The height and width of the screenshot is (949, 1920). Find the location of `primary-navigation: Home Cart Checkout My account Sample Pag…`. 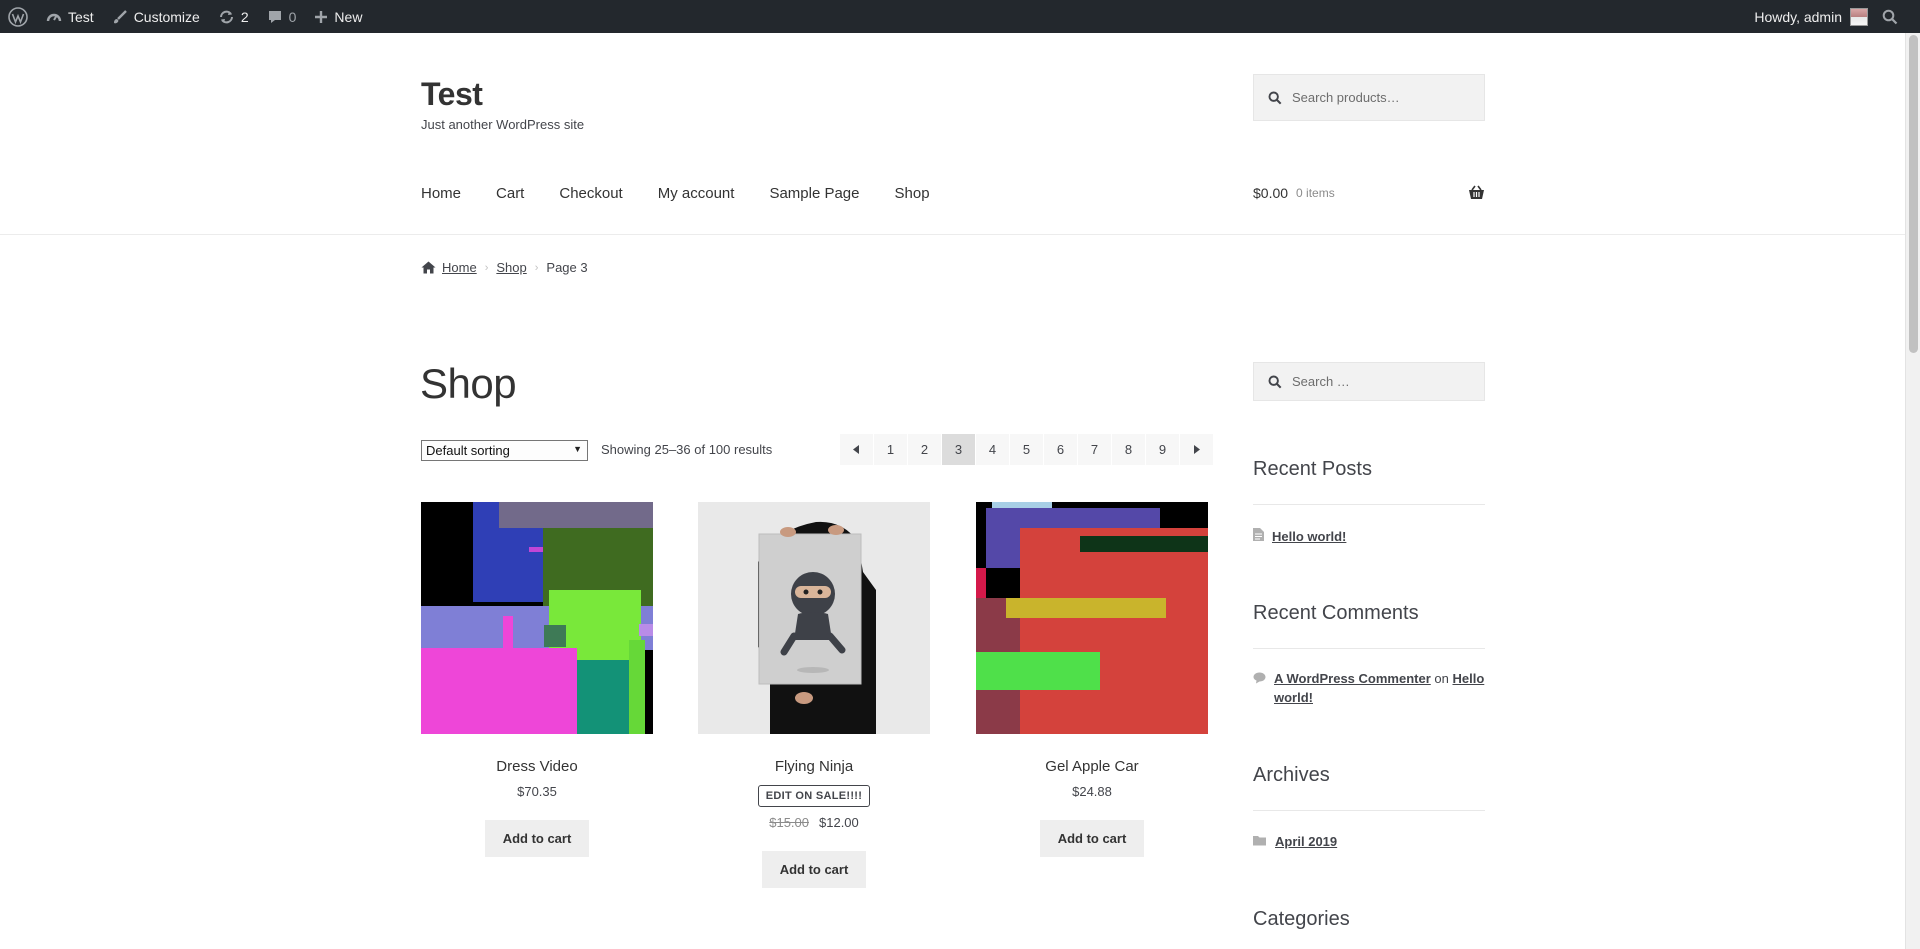

primary-navigation: Home Cart Checkout My account Sample Pag… is located at coordinates (675, 193).